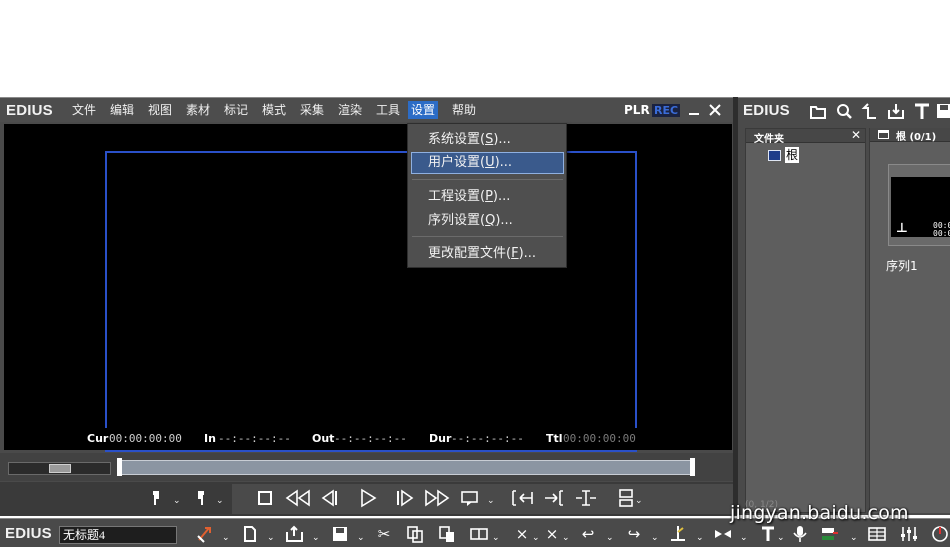  What do you see at coordinates (479, 535) in the screenshot?
I see `paste-insert-icon` at bounding box center [479, 535].